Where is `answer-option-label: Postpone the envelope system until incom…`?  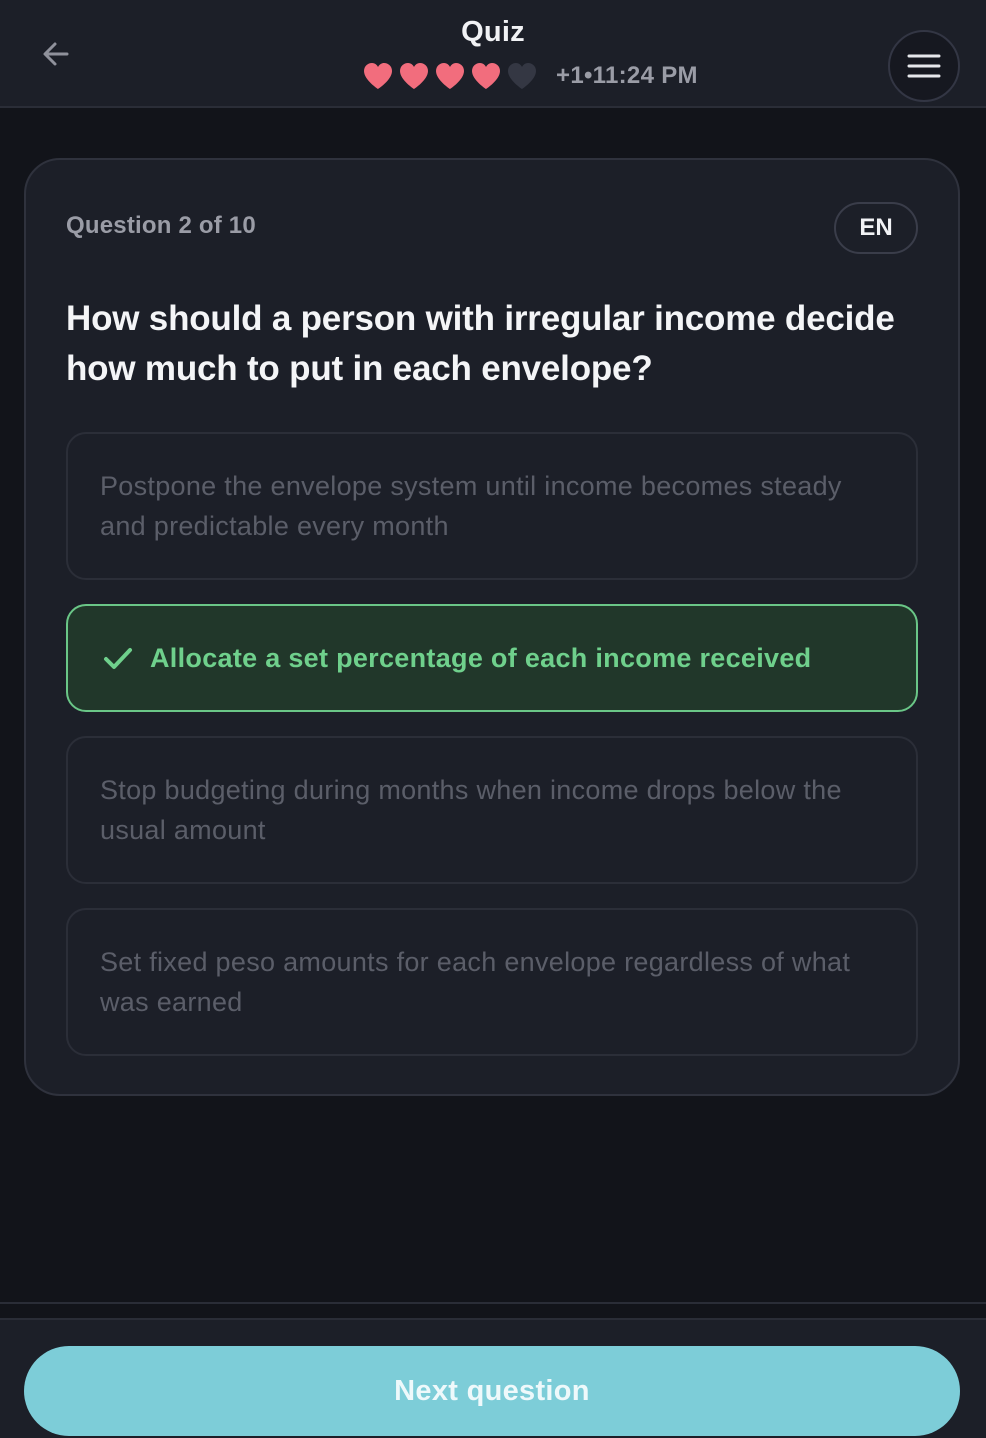 answer-option-label: Postpone the envelope system until incom… is located at coordinates (471, 506).